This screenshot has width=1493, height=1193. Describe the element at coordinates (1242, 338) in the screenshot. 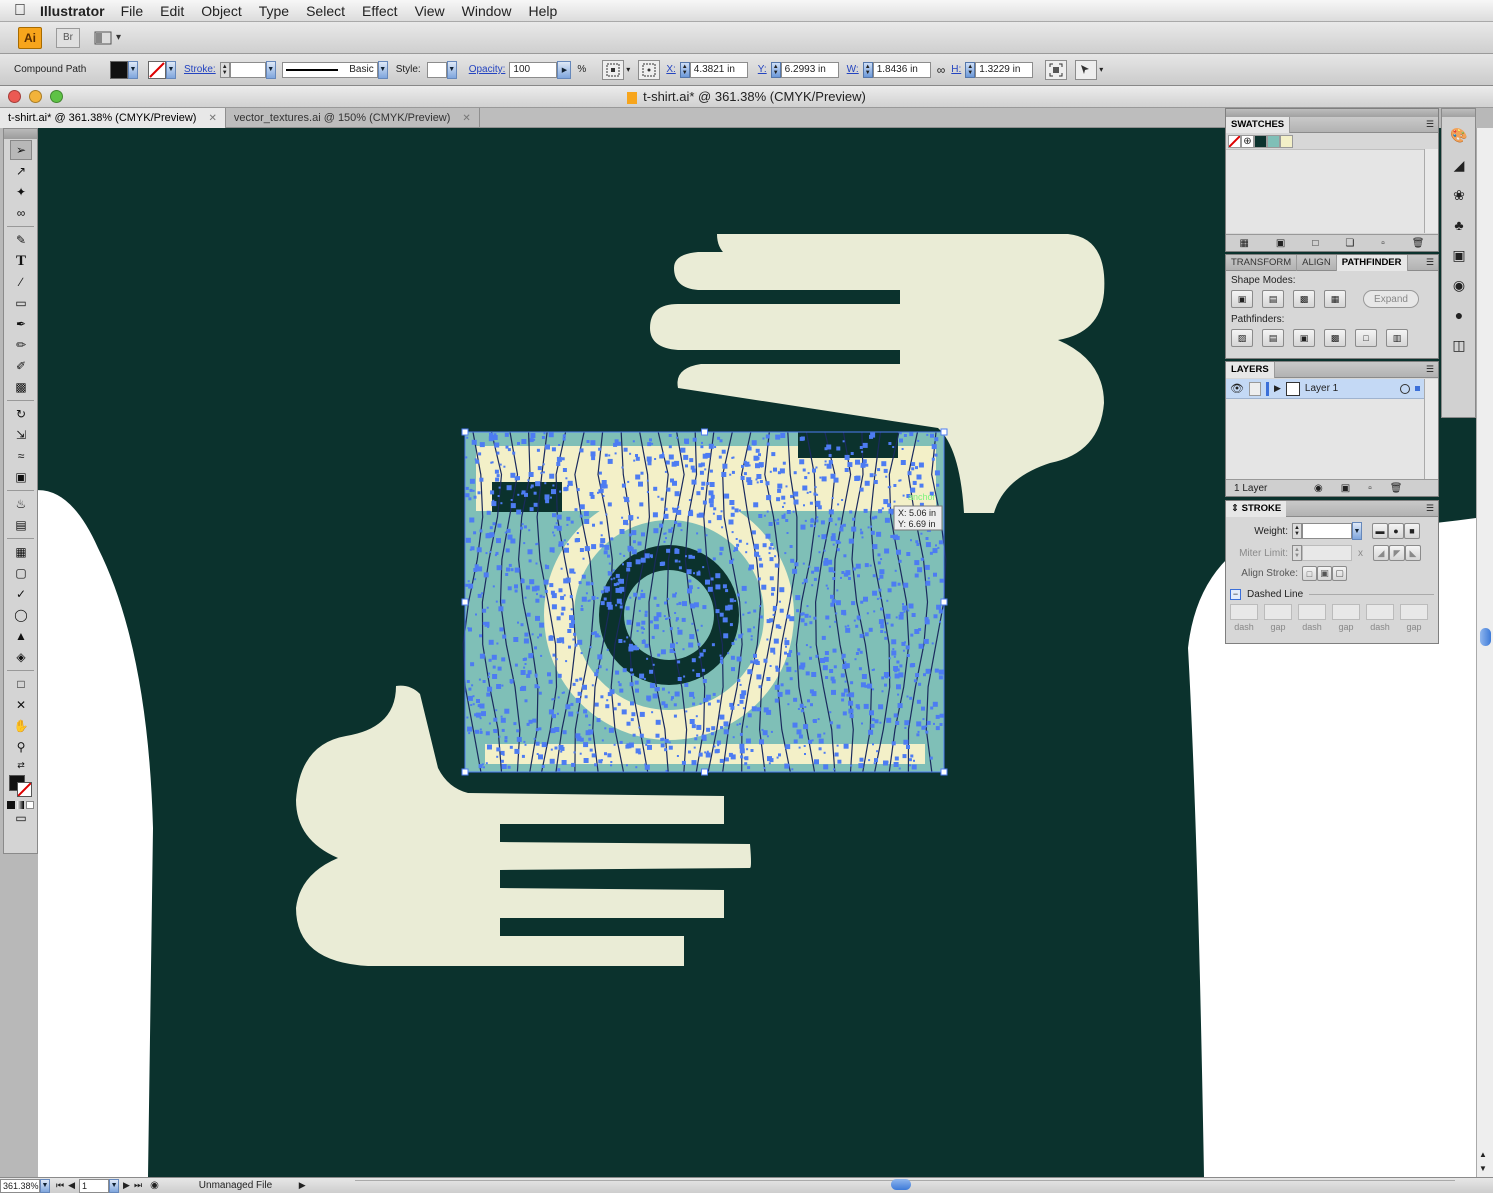

I see `divide-button: ▨` at that location.